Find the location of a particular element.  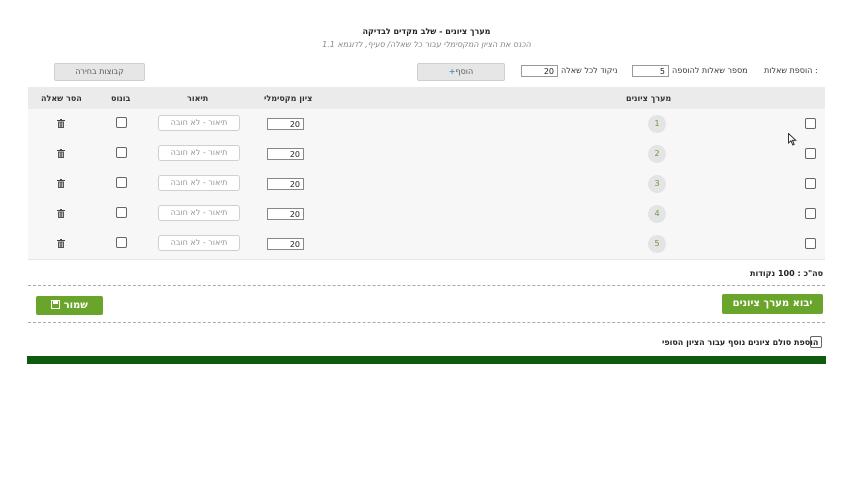

col-remove: הסר שאלה is located at coordinates (61, 98).